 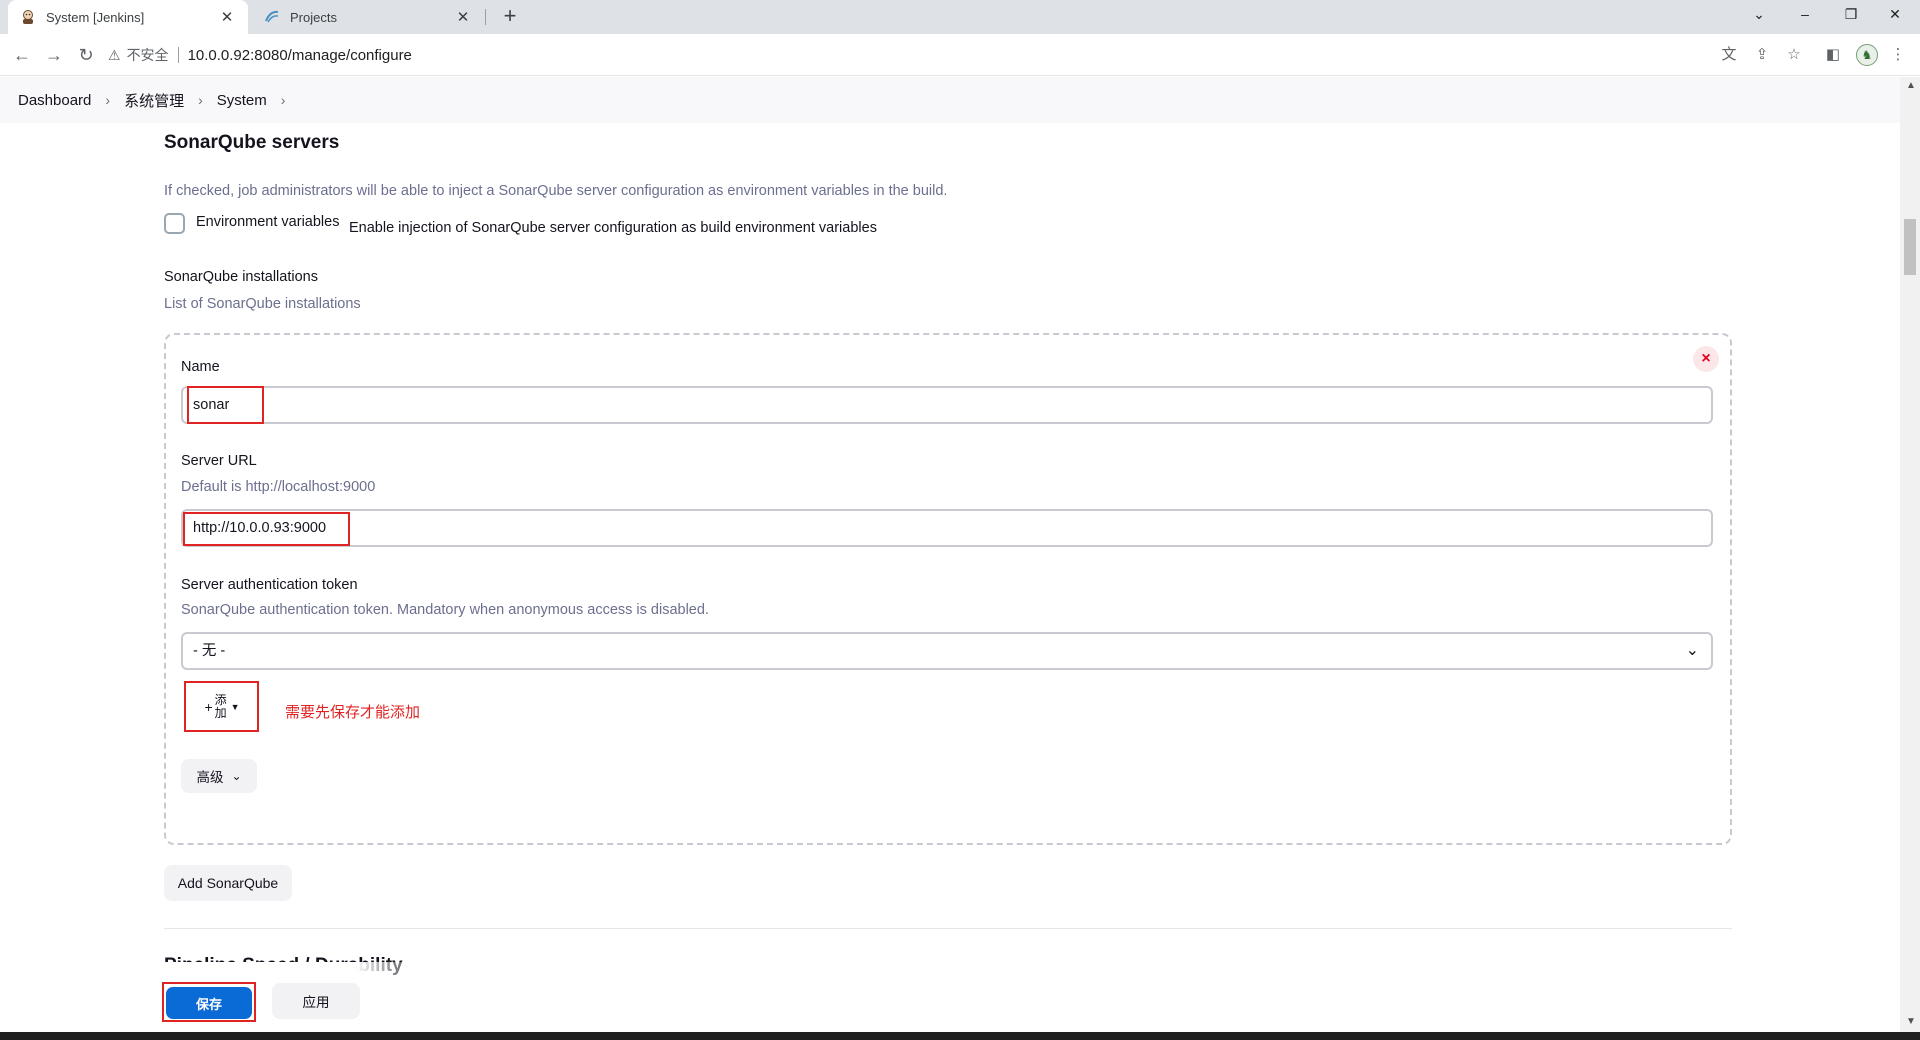 I want to click on server-url-input: http://10.0.0.93:9000, so click(x=947, y=528).